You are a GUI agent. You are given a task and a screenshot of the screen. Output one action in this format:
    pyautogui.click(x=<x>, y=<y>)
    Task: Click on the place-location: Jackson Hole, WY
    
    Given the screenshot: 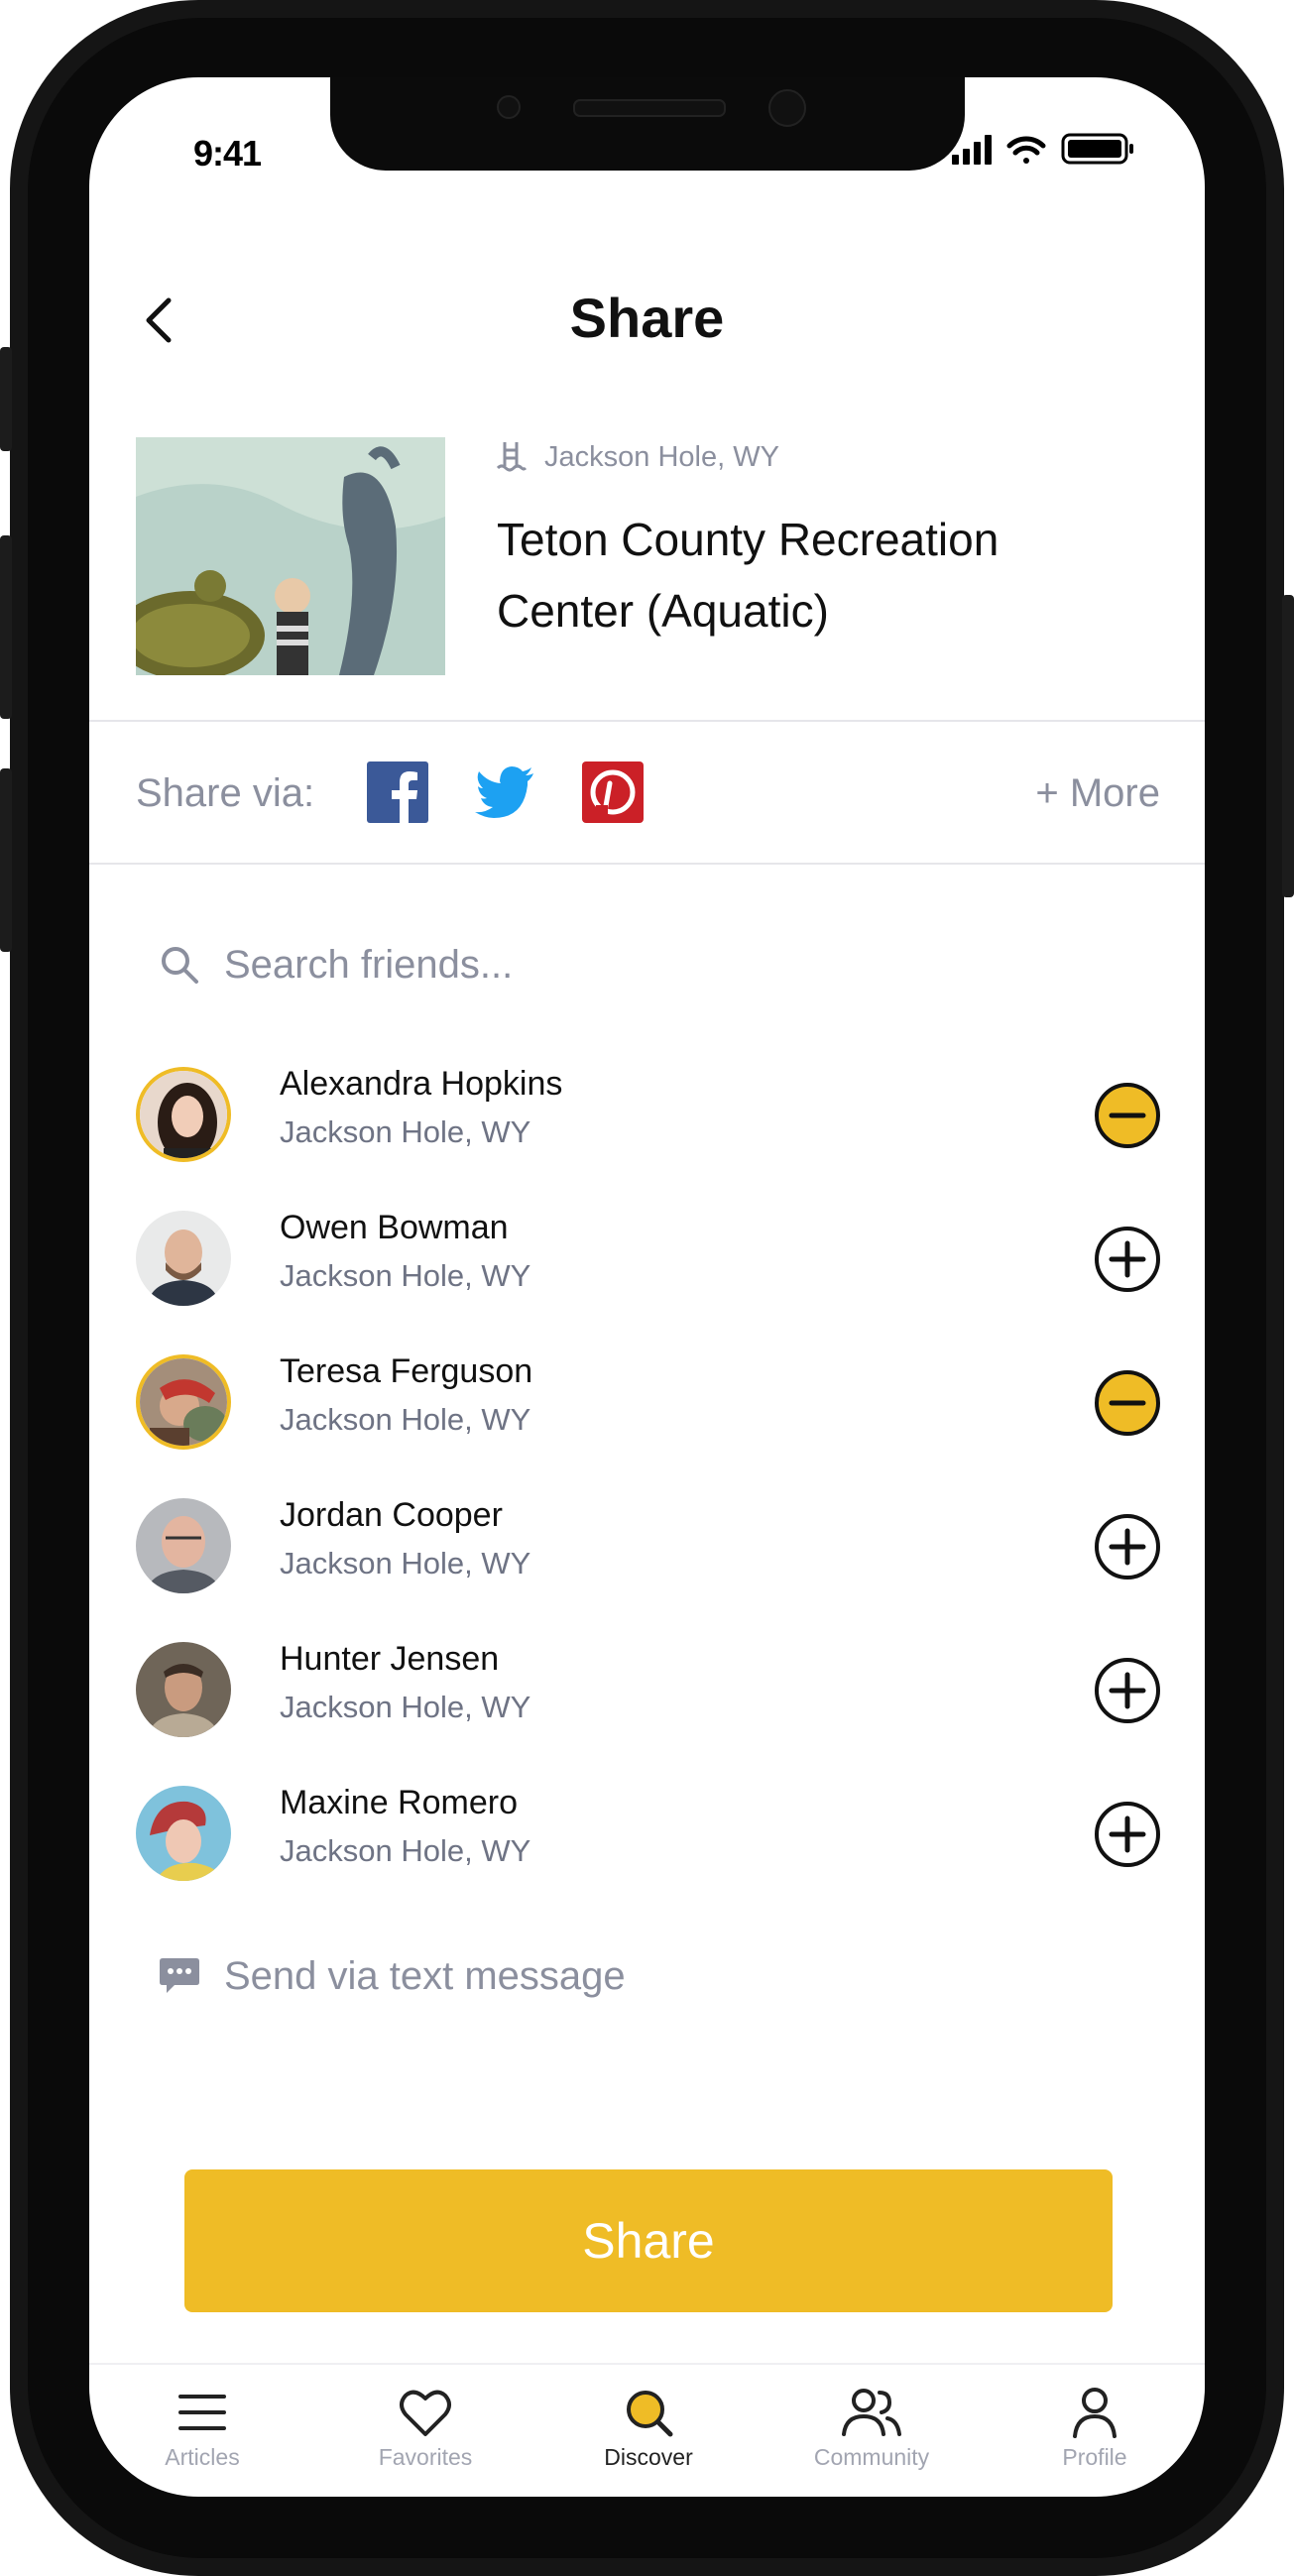 What is the action you would take?
    pyautogui.click(x=638, y=457)
    